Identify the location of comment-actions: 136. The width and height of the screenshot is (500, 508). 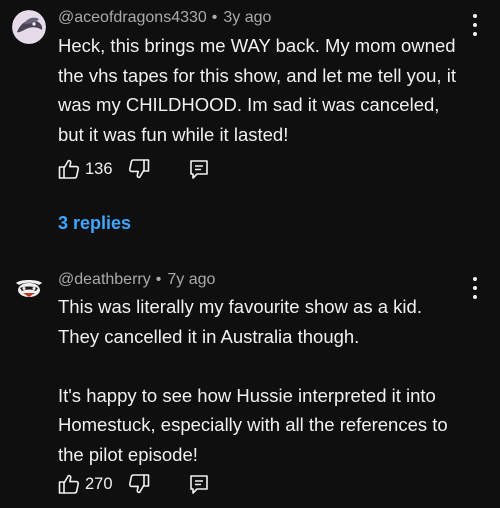
(148, 171).